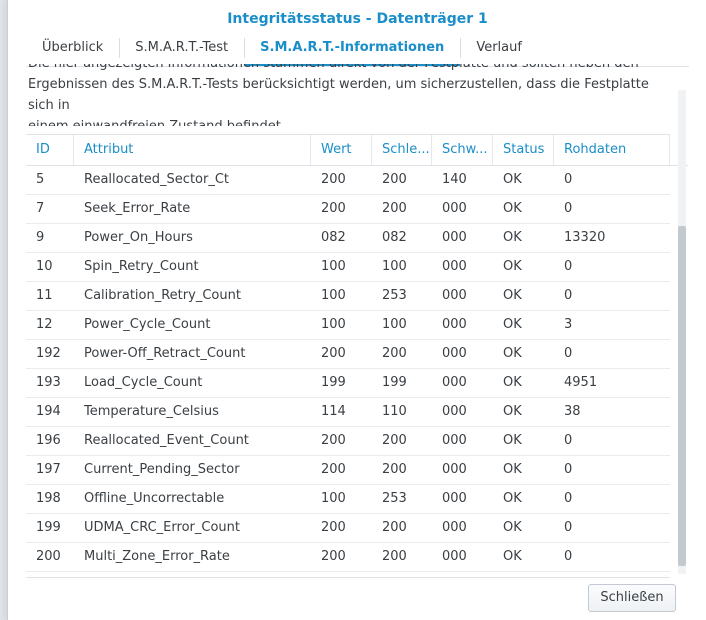  I want to click on cell-id: 9, so click(40, 237).